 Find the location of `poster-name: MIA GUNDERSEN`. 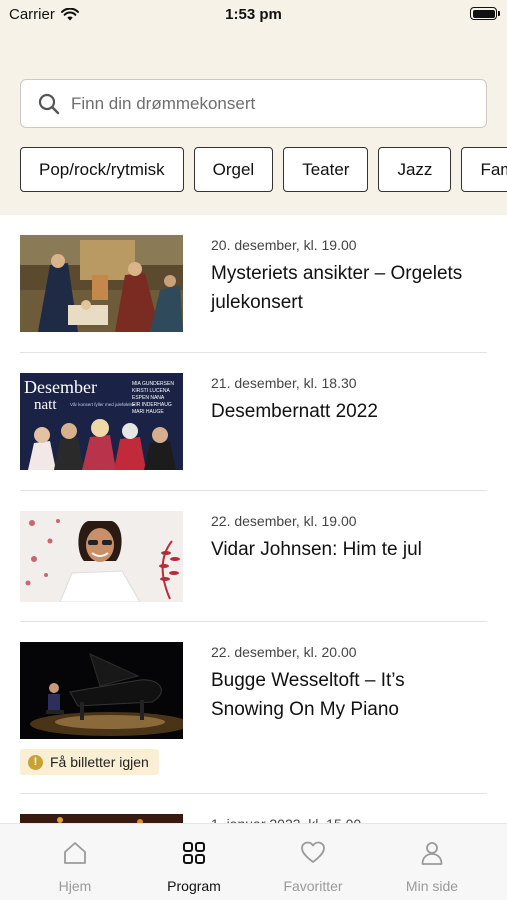

poster-name: MIA GUNDERSEN is located at coordinates (153, 384).